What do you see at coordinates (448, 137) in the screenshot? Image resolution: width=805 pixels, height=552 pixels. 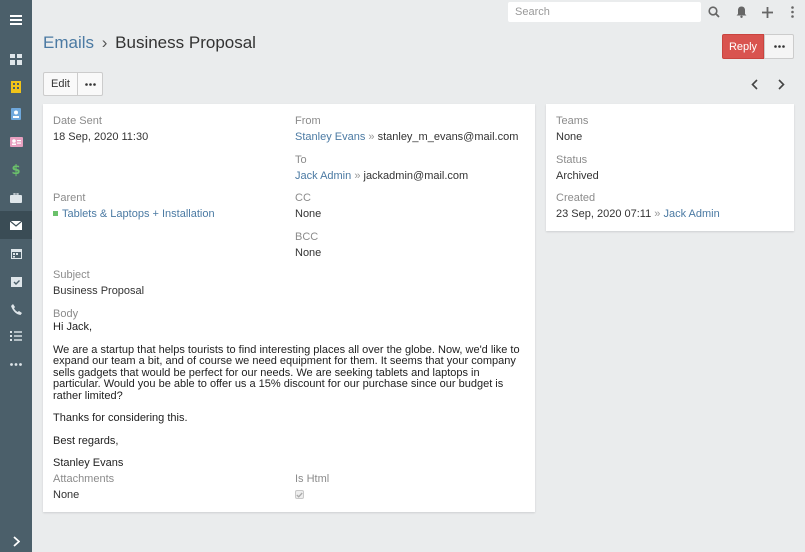 I see `from-email: stanley_m_evans@mail.com` at bounding box center [448, 137].